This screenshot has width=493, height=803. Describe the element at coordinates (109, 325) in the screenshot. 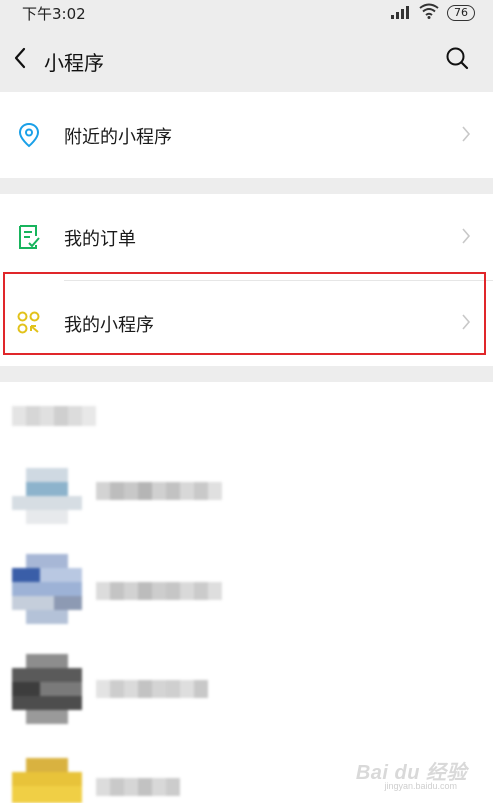

I see `my-mini-programs-label: 我的小程序` at that location.